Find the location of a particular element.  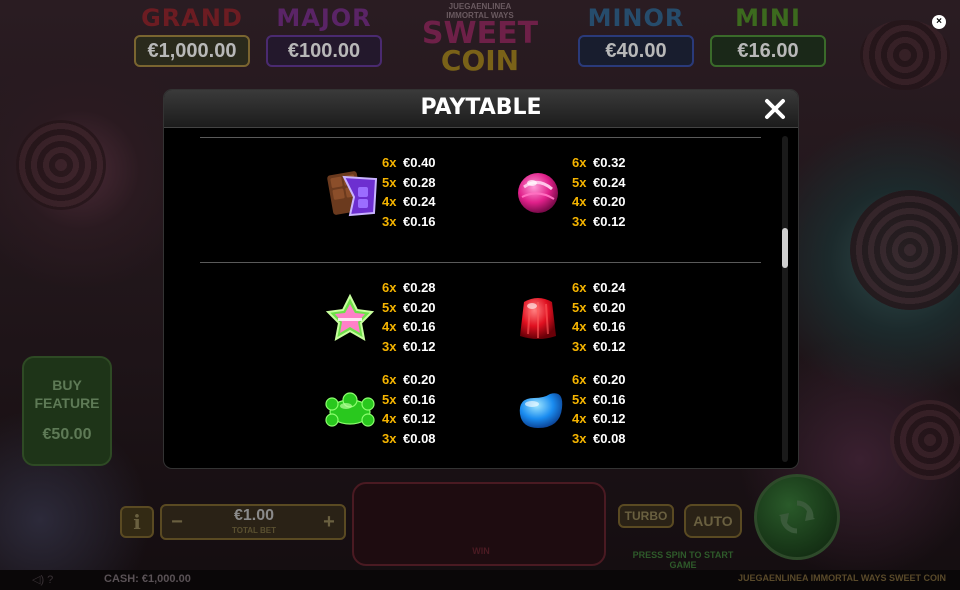

pink-candy-icon is located at coordinates (538, 193).